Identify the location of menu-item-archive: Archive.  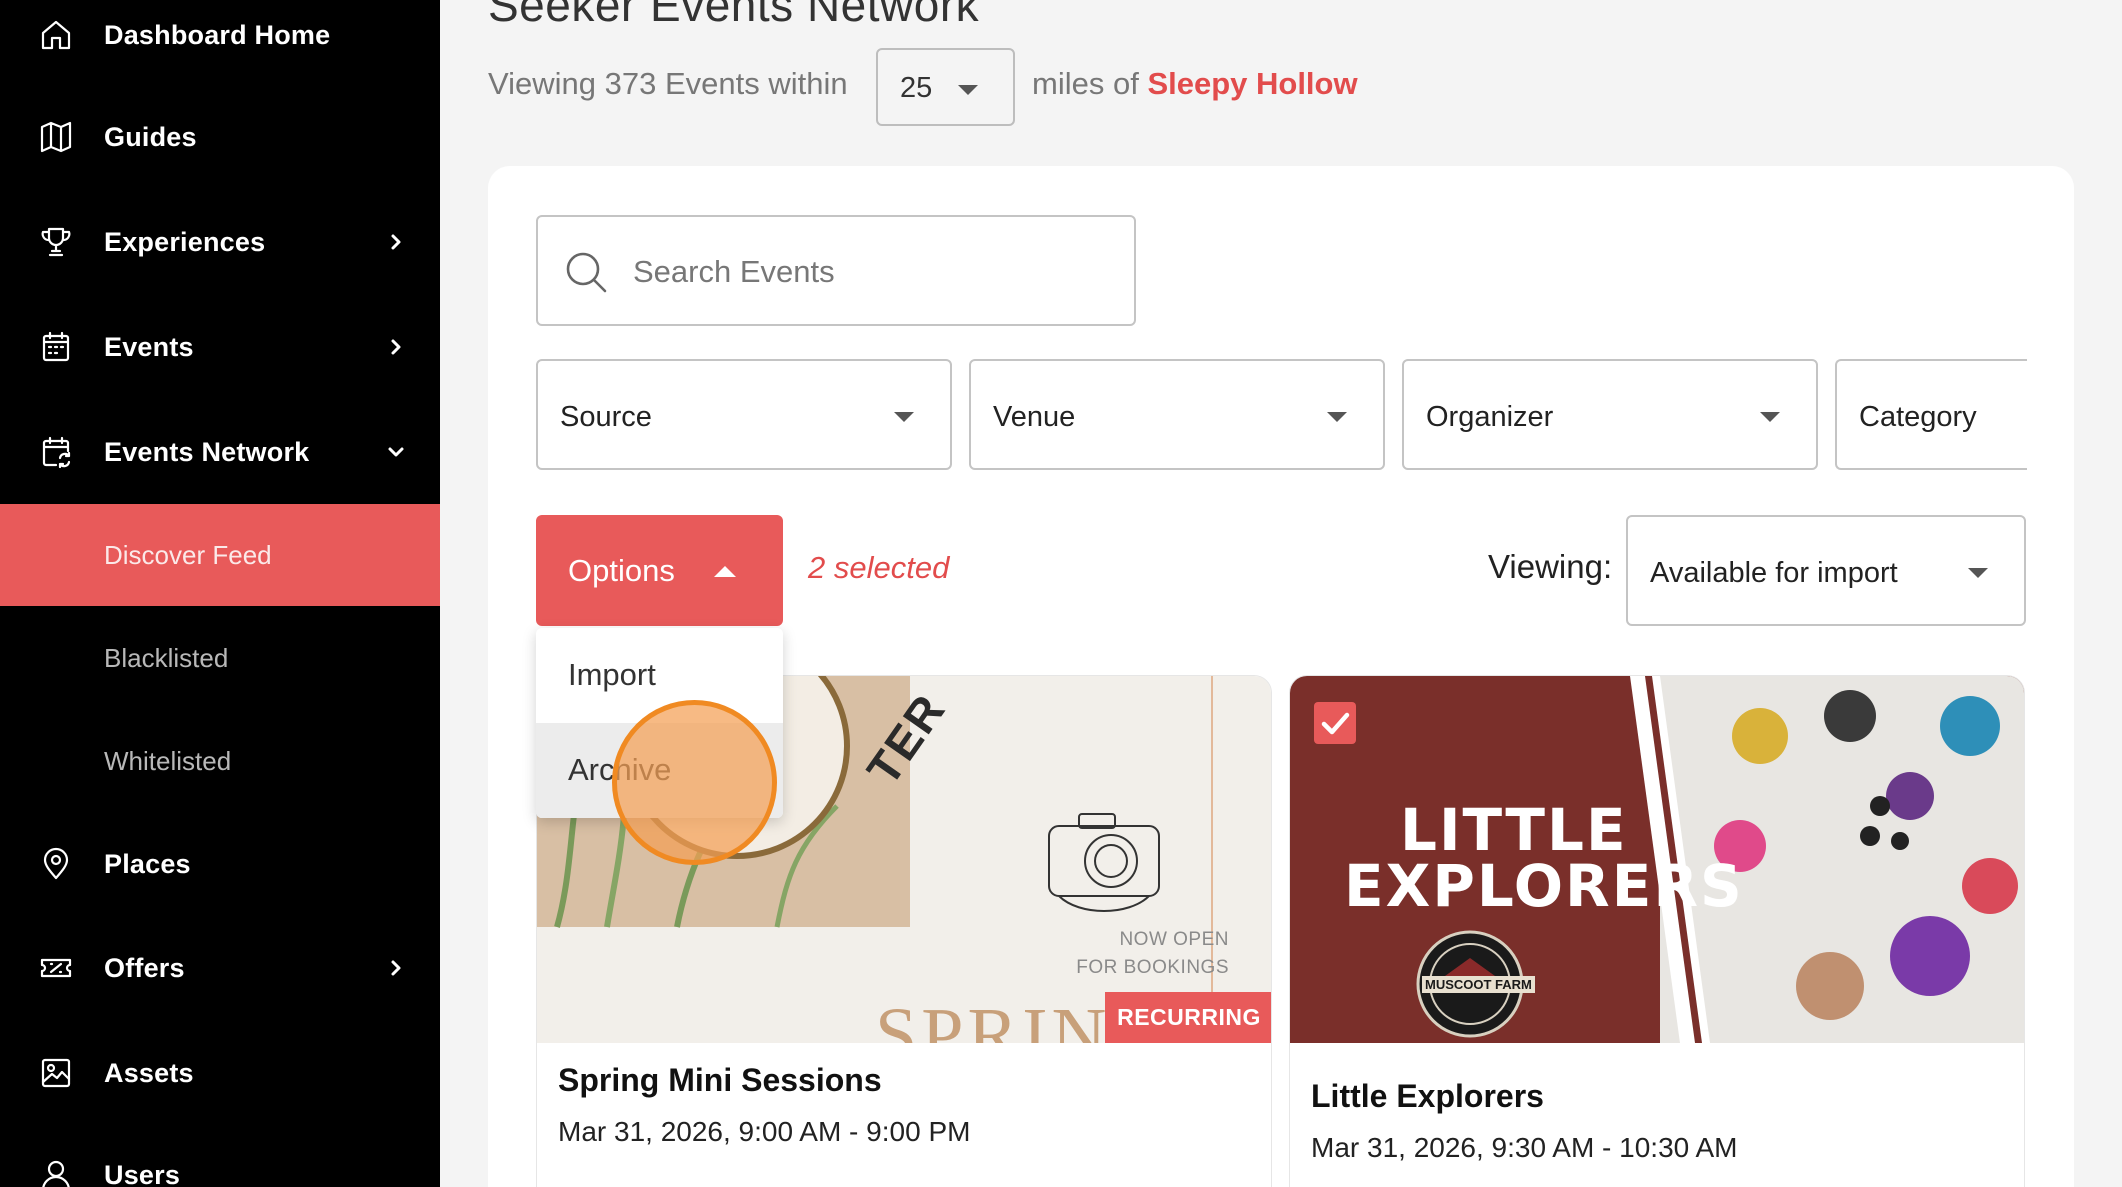
(659, 770).